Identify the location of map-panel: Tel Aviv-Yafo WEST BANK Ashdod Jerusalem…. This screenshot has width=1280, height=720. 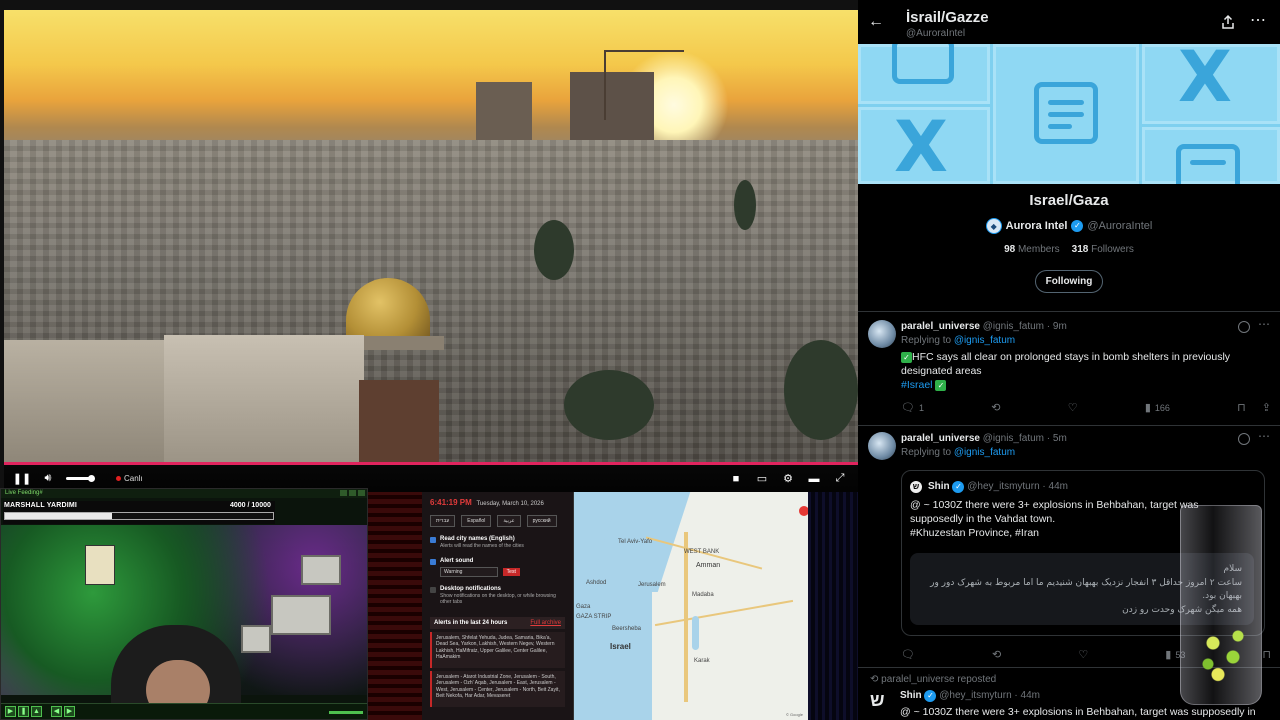
(691, 606).